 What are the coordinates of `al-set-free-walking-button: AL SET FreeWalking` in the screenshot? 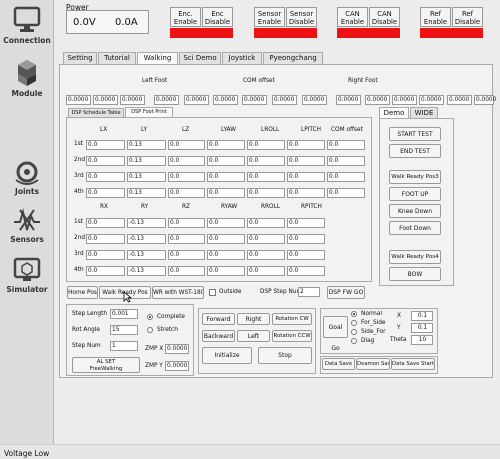 It's located at (106, 365).